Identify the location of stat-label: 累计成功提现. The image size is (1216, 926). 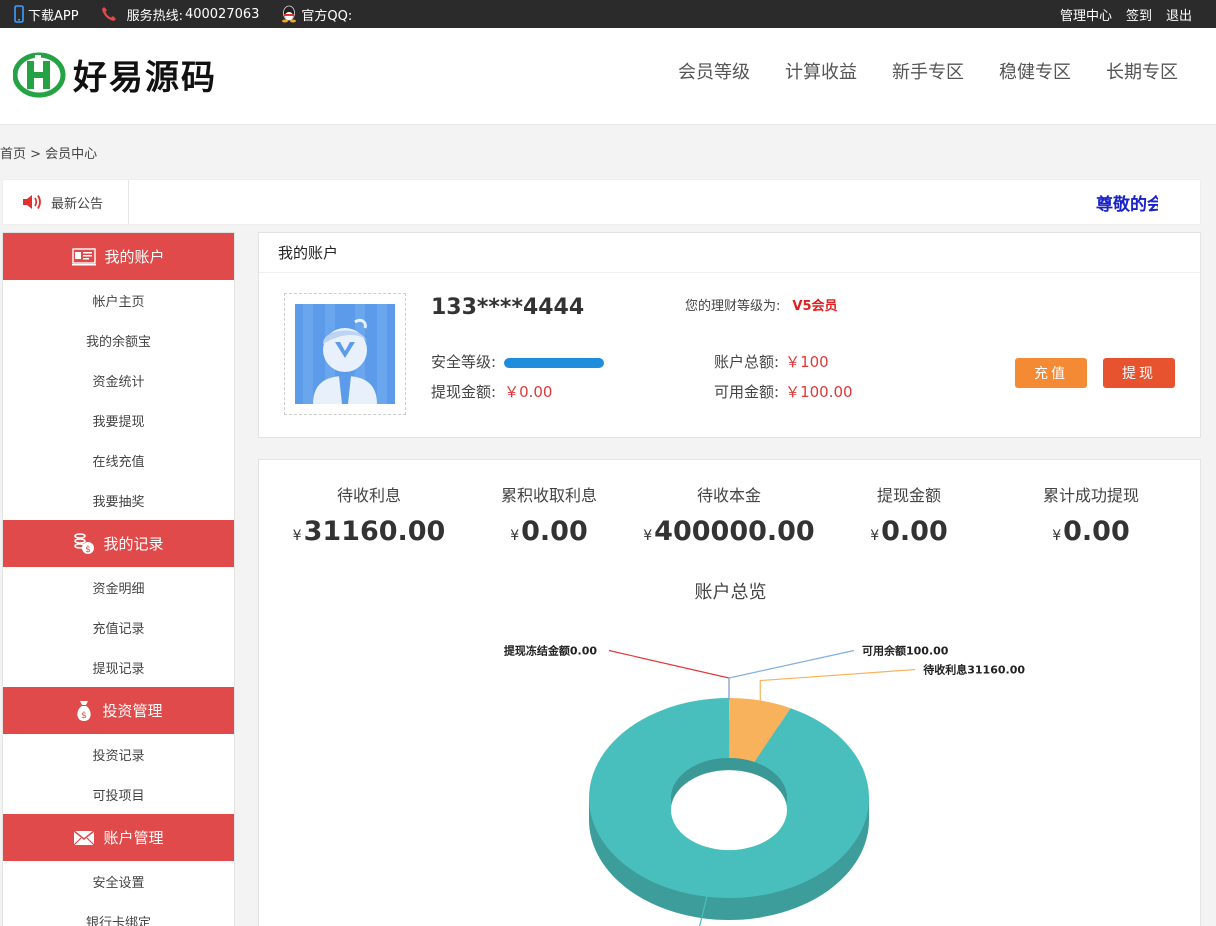
(1090, 495).